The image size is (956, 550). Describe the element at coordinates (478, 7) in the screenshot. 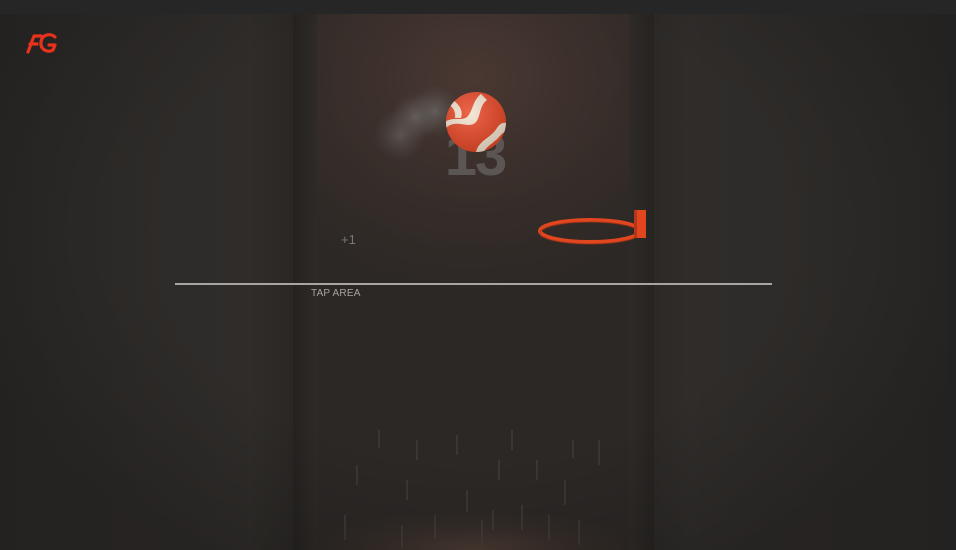

I see `top-bar` at that location.